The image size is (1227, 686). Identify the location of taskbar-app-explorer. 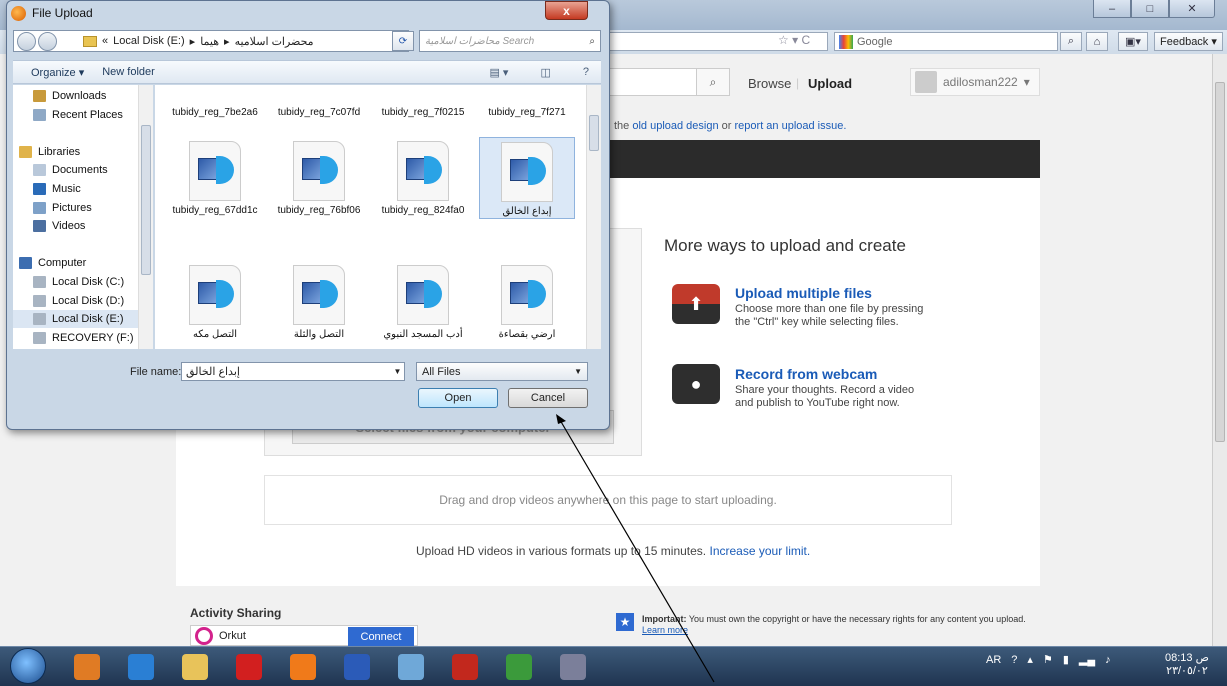
(195, 667).